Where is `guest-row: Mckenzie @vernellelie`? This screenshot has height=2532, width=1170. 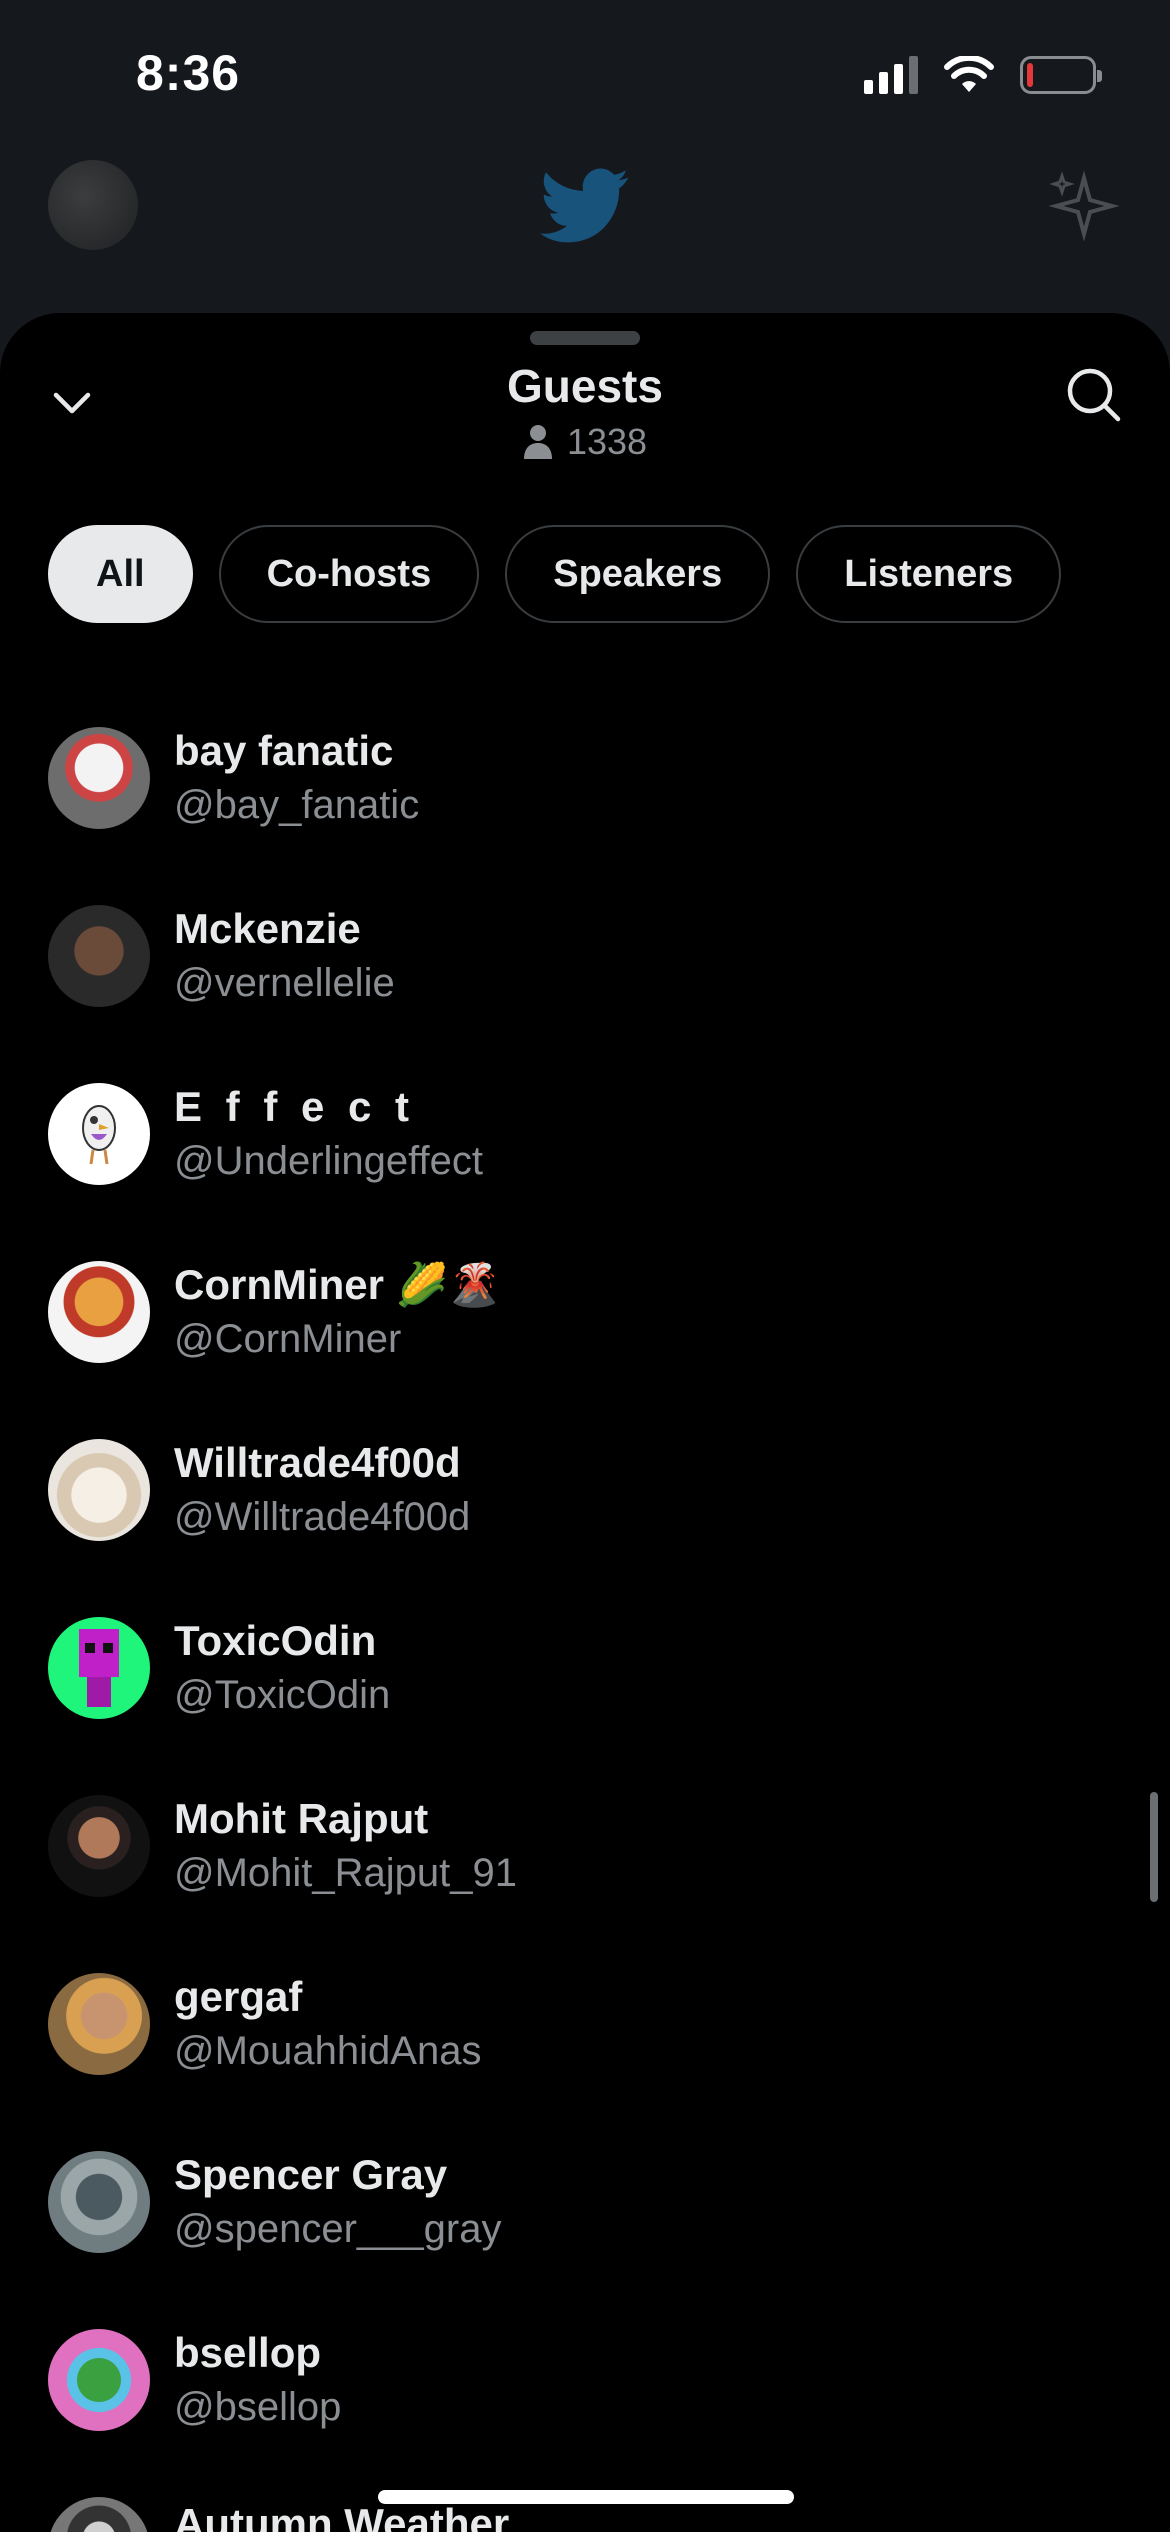 guest-row: Mckenzie @vernellelie is located at coordinates (585, 956).